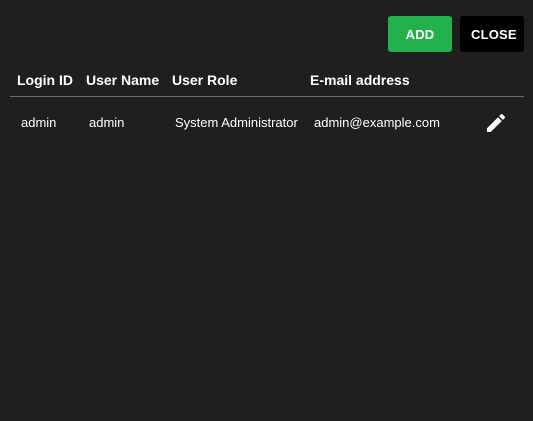 Image resolution: width=533 pixels, height=421 pixels. Describe the element at coordinates (236, 122) in the screenshot. I see `cell-user-role: System Administrator` at that location.